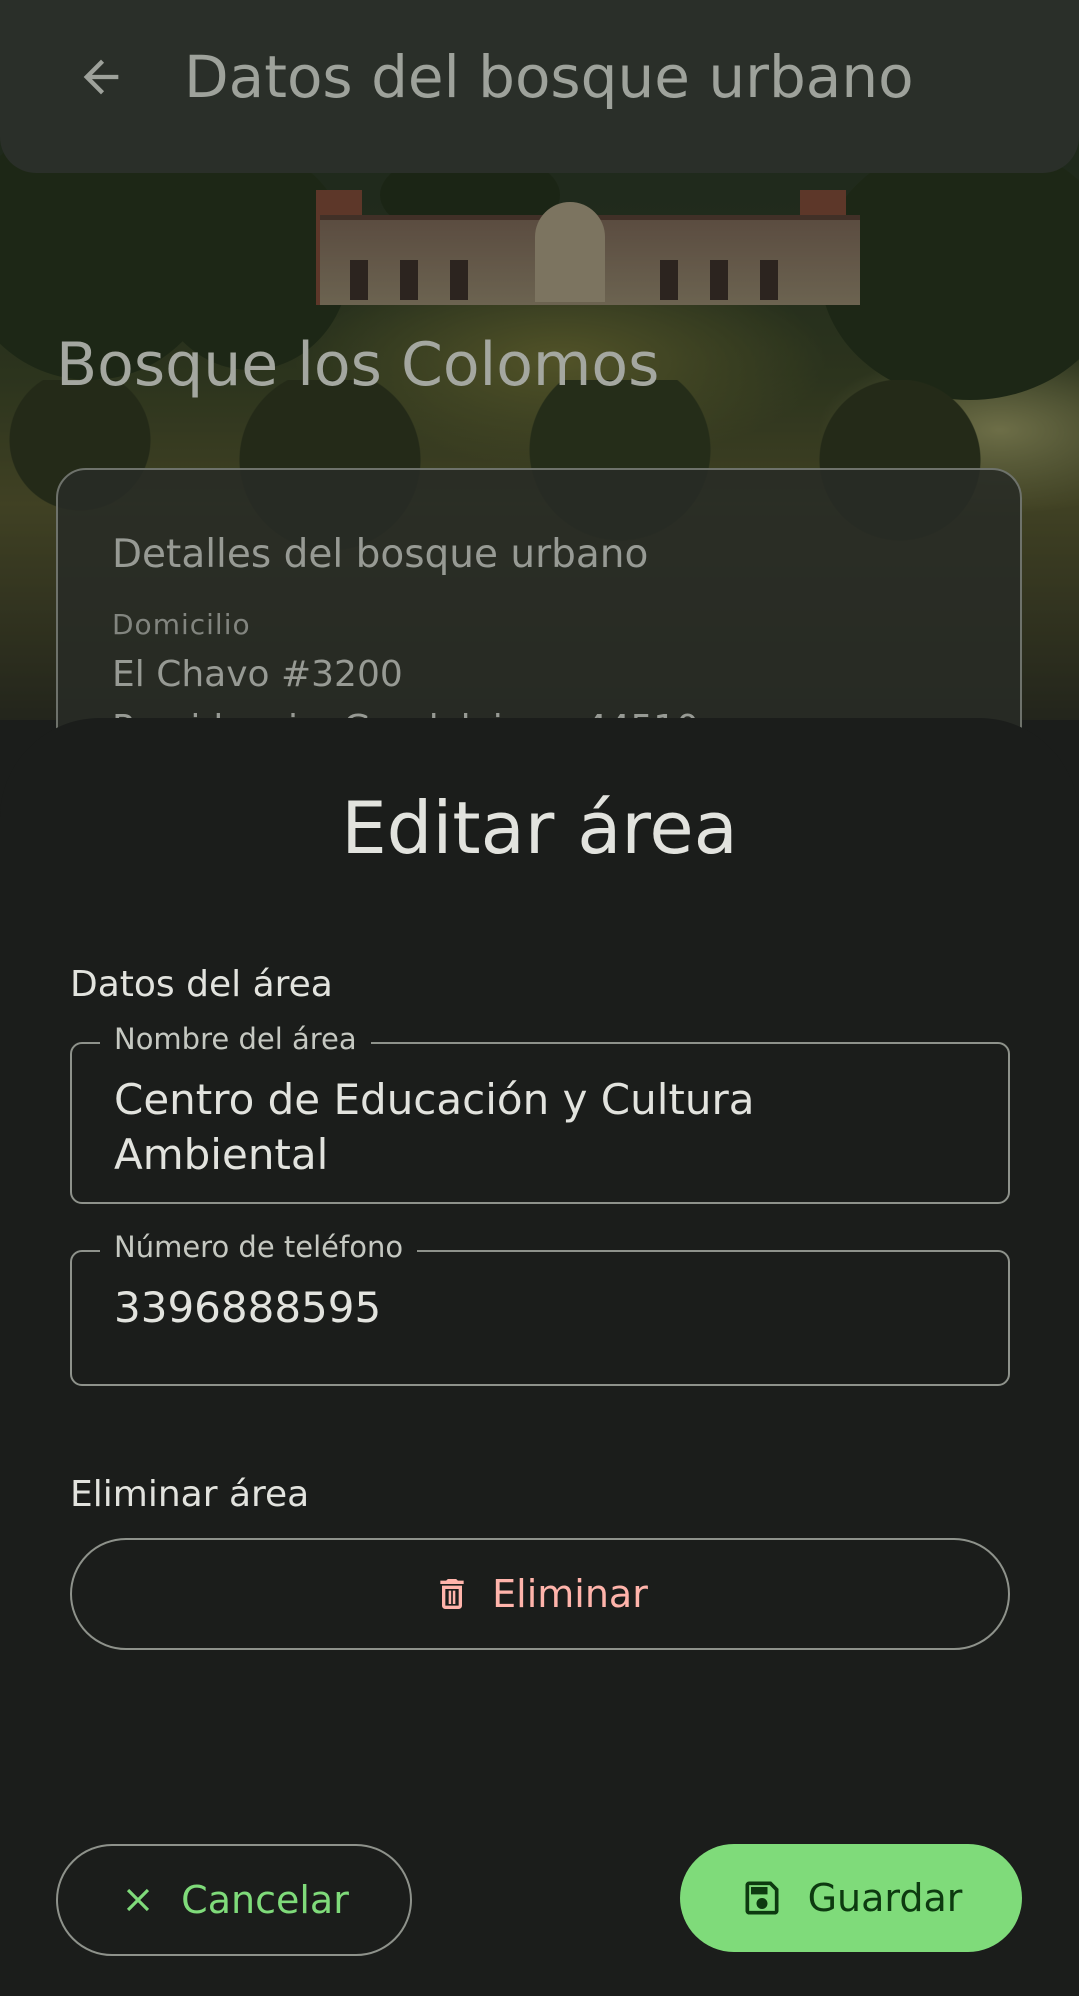  What do you see at coordinates (248, 1307) in the screenshot?
I see `phone-value: 3396888595` at bounding box center [248, 1307].